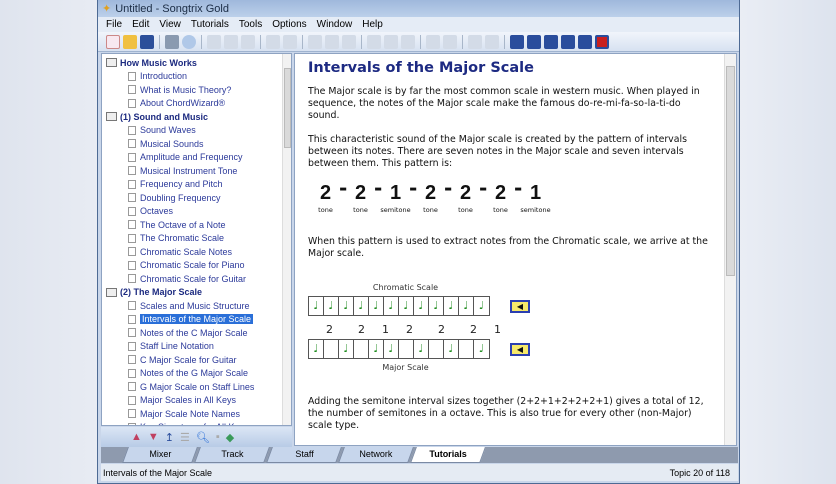 This screenshot has height=484, width=836. I want to click on insert-icon, so click(433, 41).